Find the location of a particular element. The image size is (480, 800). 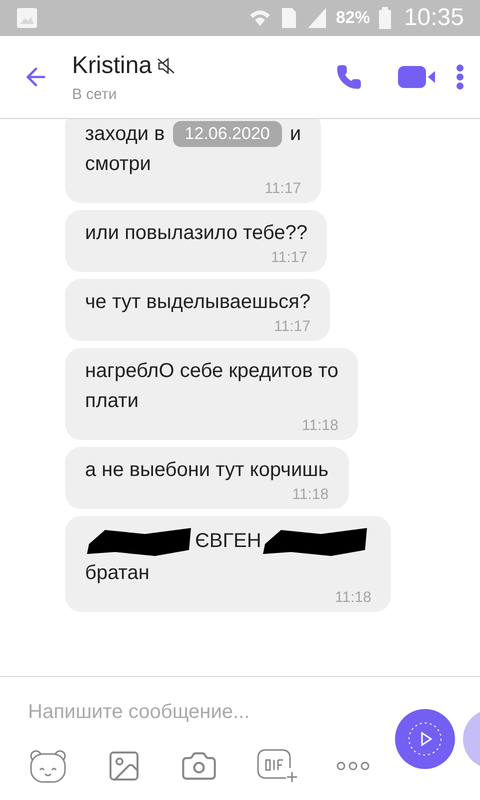

battery-percent: 82% is located at coordinates (353, 18).